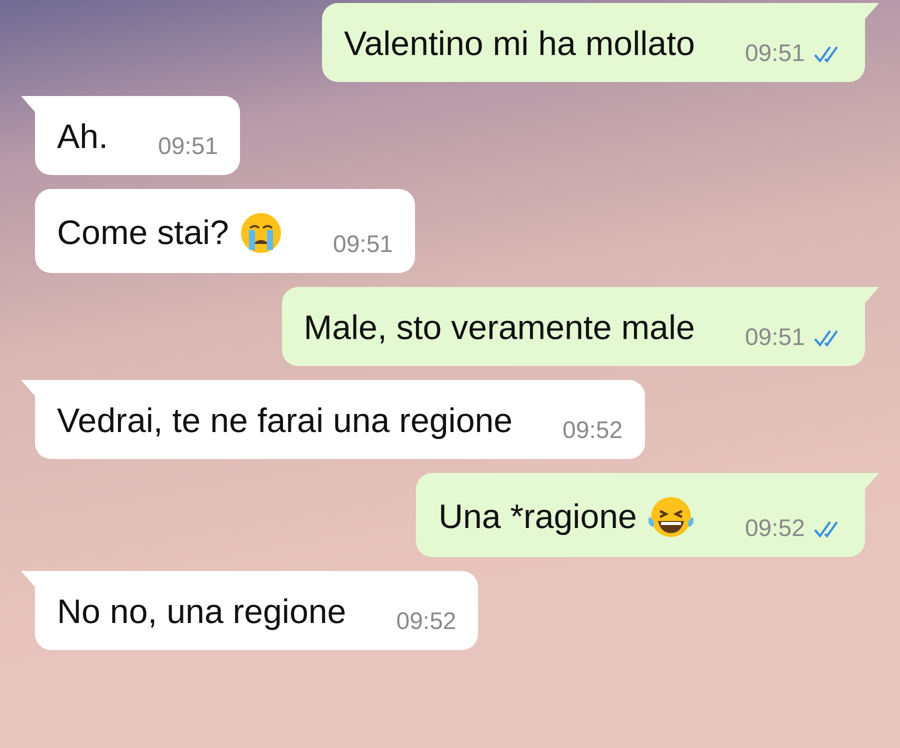 The height and width of the screenshot is (748, 900). I want to click on message-text: Ah., so click(82, 137).